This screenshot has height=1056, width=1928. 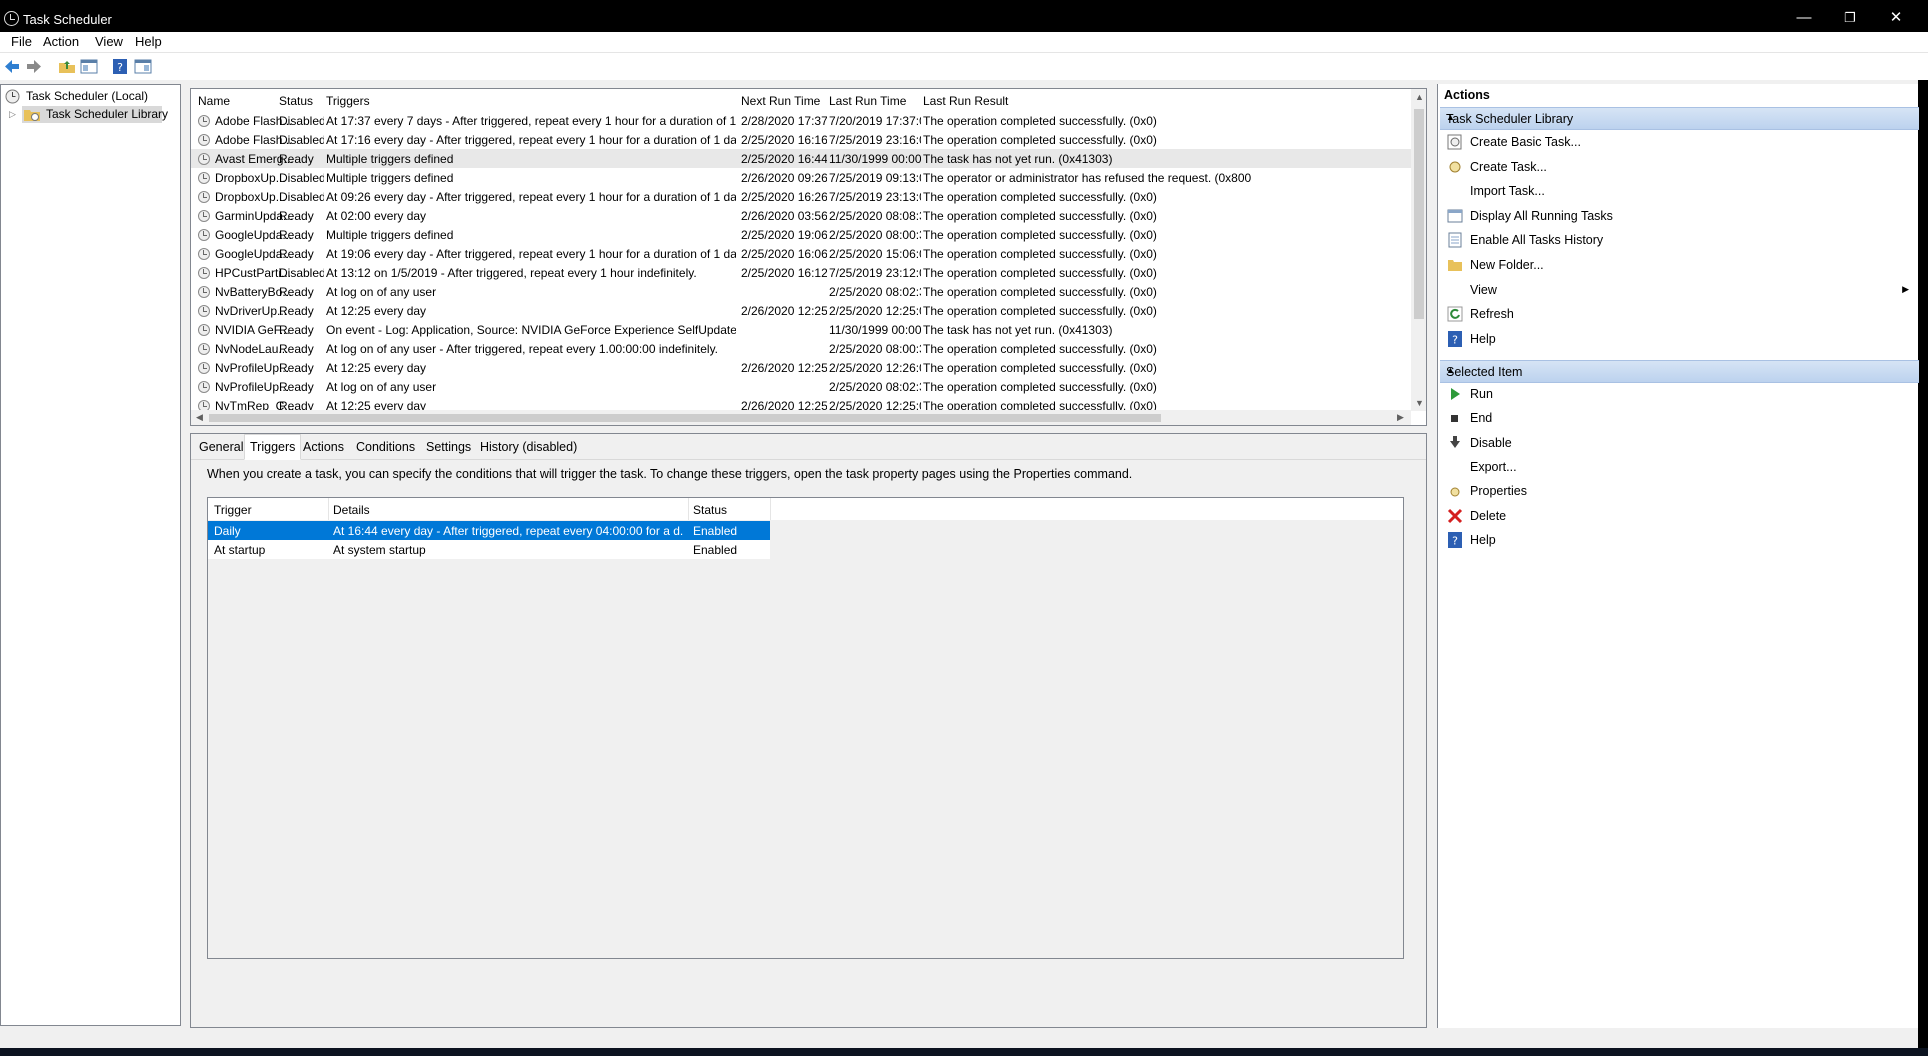 I want to click on tab-history: History (disabled), so click(x=528, y=448).